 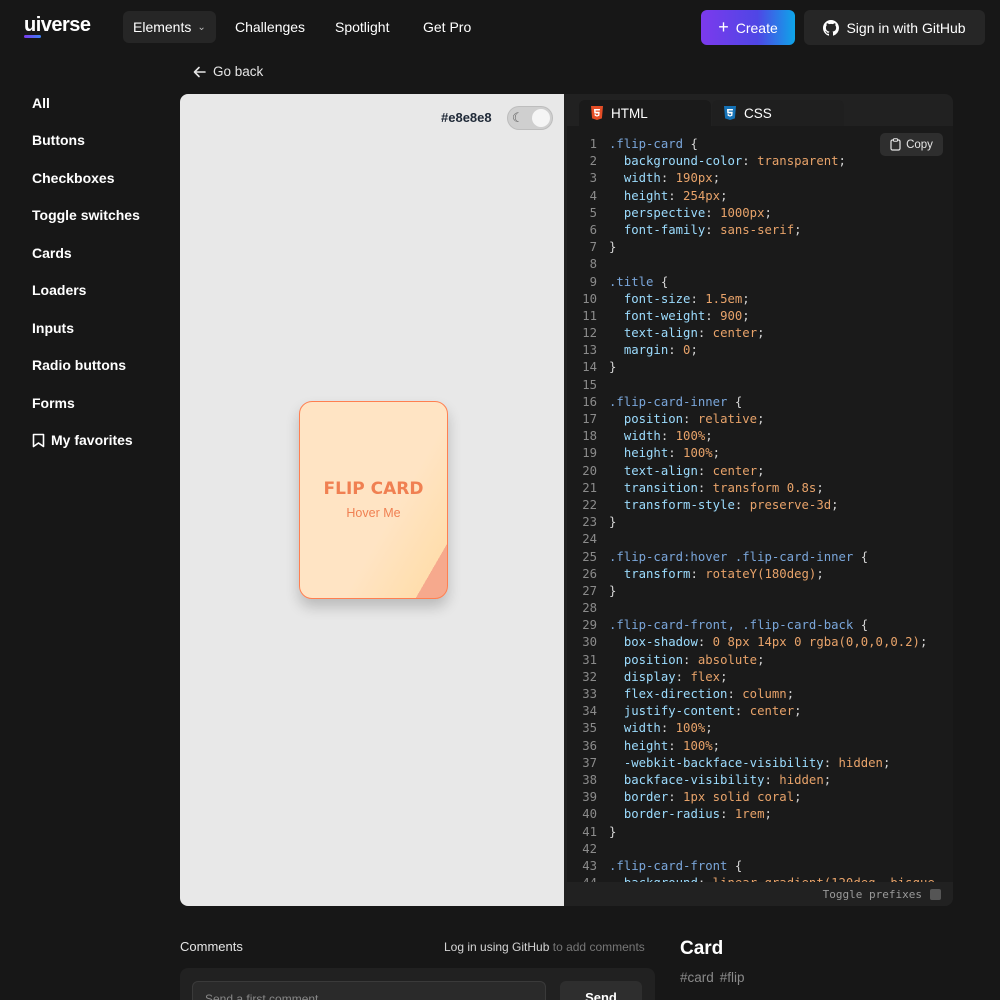 I want to click on moon-icon: ☾, so click(x=518, y=117).